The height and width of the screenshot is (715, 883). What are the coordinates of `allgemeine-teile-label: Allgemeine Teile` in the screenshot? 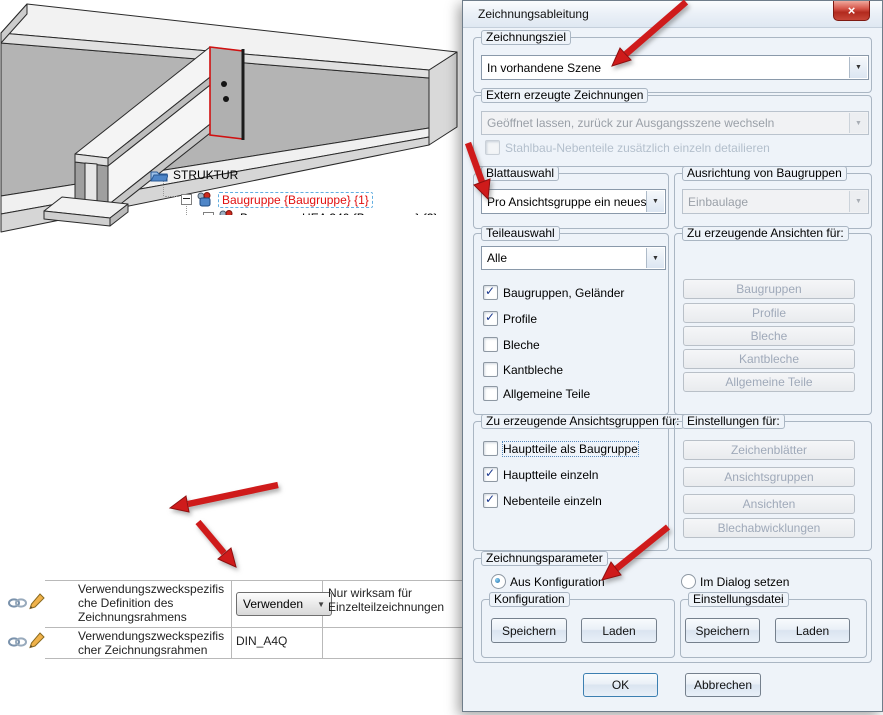 It's located at (547, 394).